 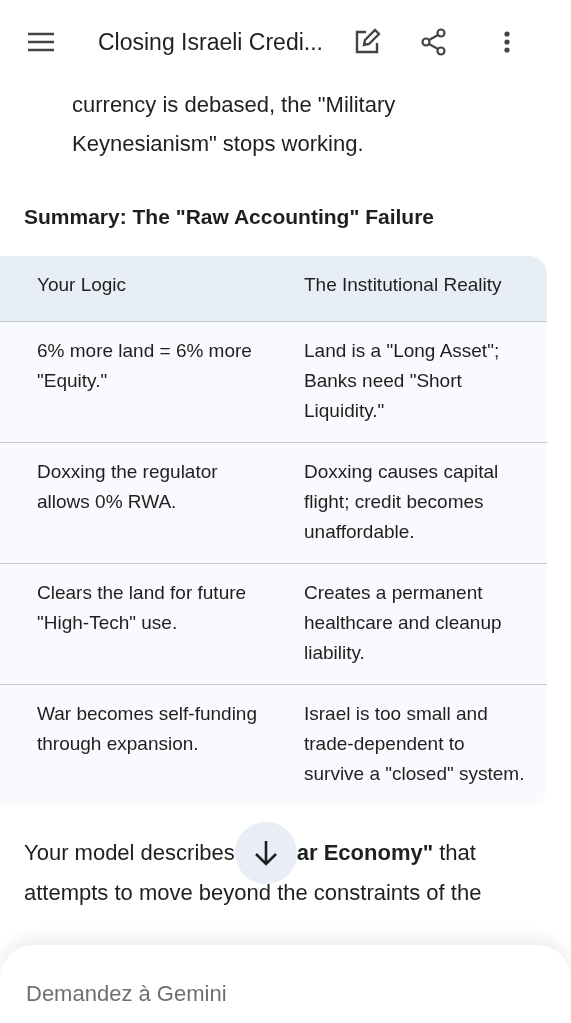 What do you see at coordinates (386, 853) in the screenshot?
I see `paragraph-text: ar Economy" that` at bounding box center [386, 853].